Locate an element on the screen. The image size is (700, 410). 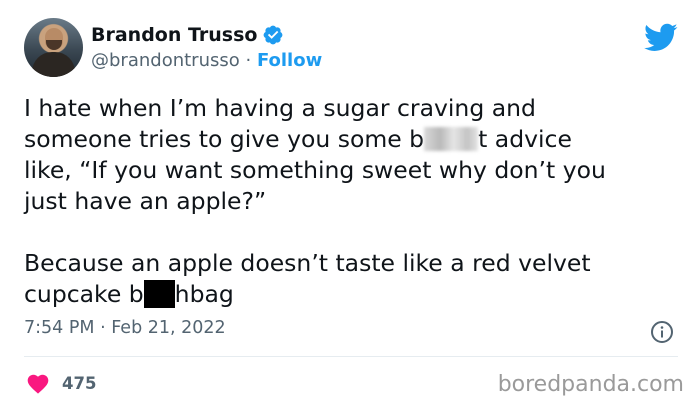
user-handle: @brandontrusso is located at coordinates (165, 60).